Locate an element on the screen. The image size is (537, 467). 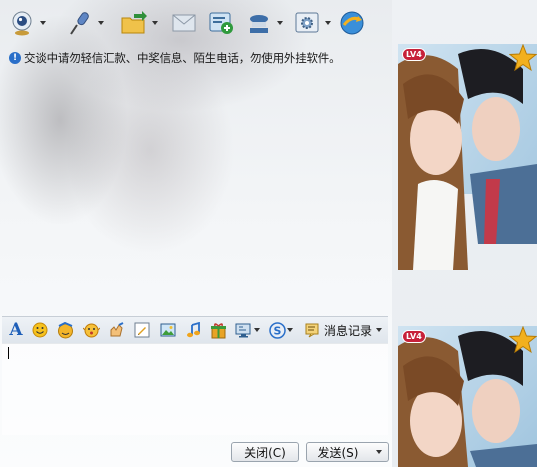
safety-notice: ! 交谈中请勿轻信汇款、中奖信息、陌生电话，勿使用外挂软件。 is located at coordinates (175, 58).